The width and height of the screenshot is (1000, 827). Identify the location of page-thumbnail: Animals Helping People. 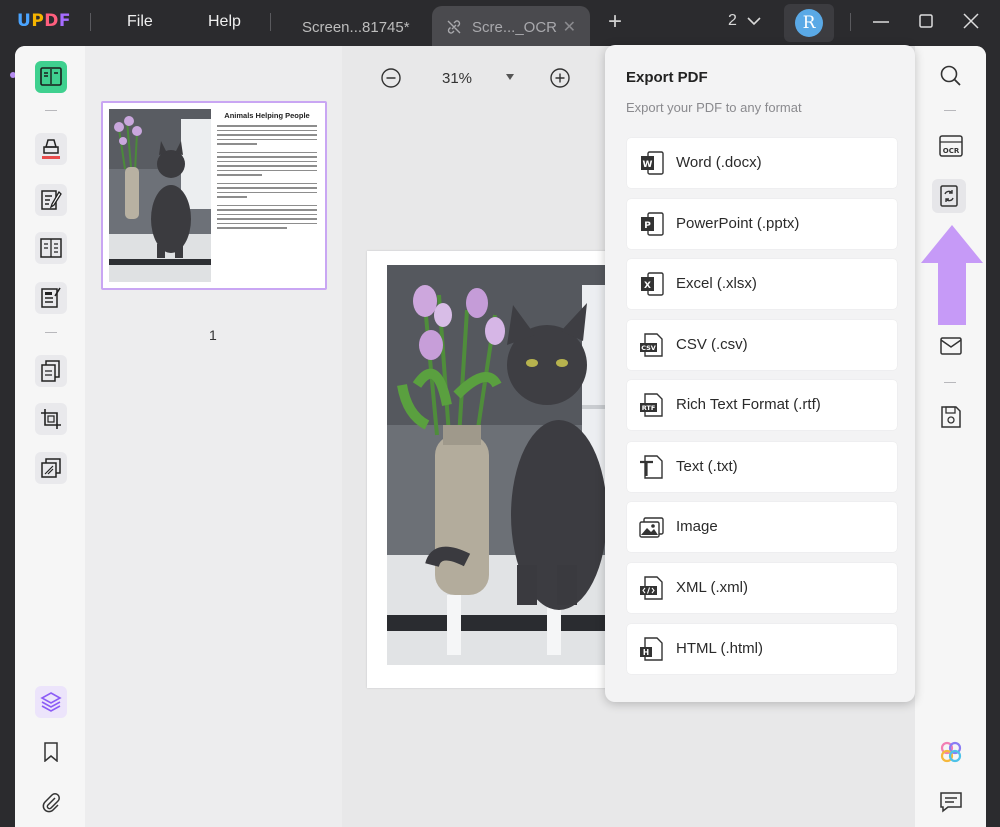
(214, 195).